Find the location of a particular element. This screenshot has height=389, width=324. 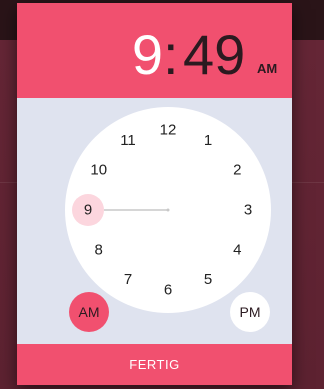

done-button: FERTIG is located at coordinates (154, 364).